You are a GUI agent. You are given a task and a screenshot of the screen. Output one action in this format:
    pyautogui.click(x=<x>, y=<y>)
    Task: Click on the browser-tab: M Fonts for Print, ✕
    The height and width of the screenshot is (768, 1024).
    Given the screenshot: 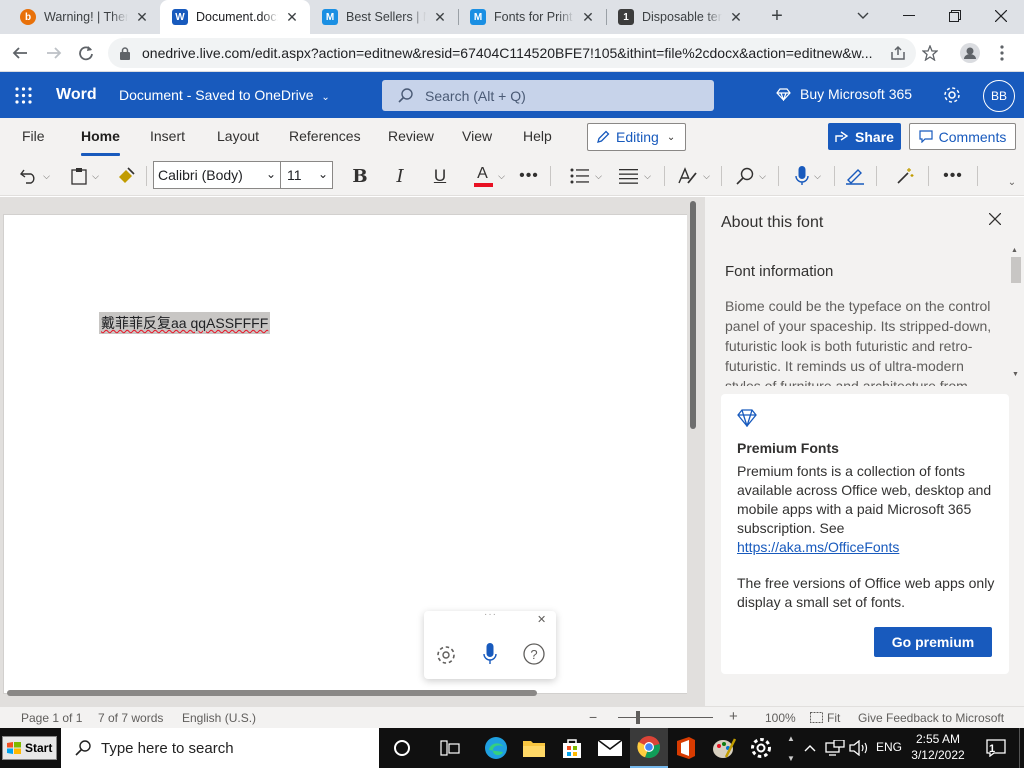 What is the action you would take?
    pyautogui.click(x=532, y=17)
    